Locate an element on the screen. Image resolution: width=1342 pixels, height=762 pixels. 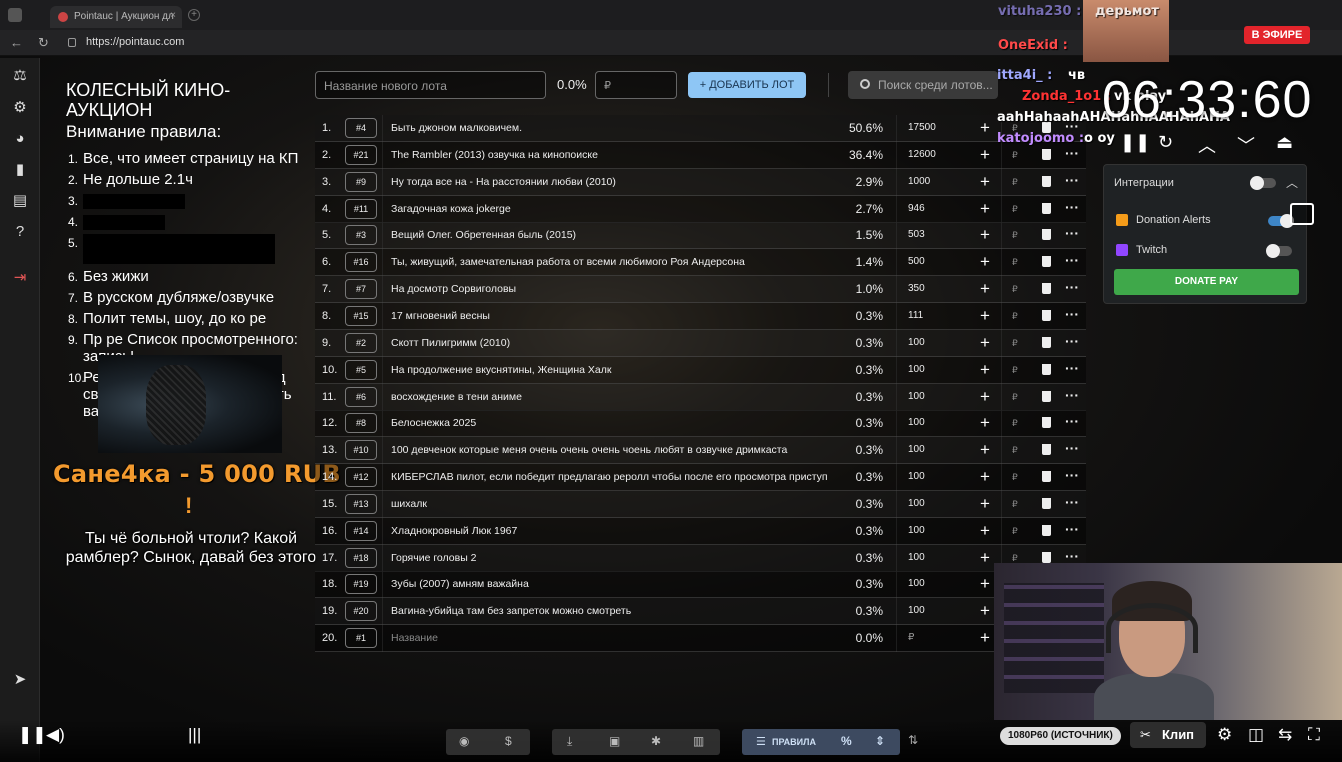
save-icon: ▣ is located at coordinates (614, 741).